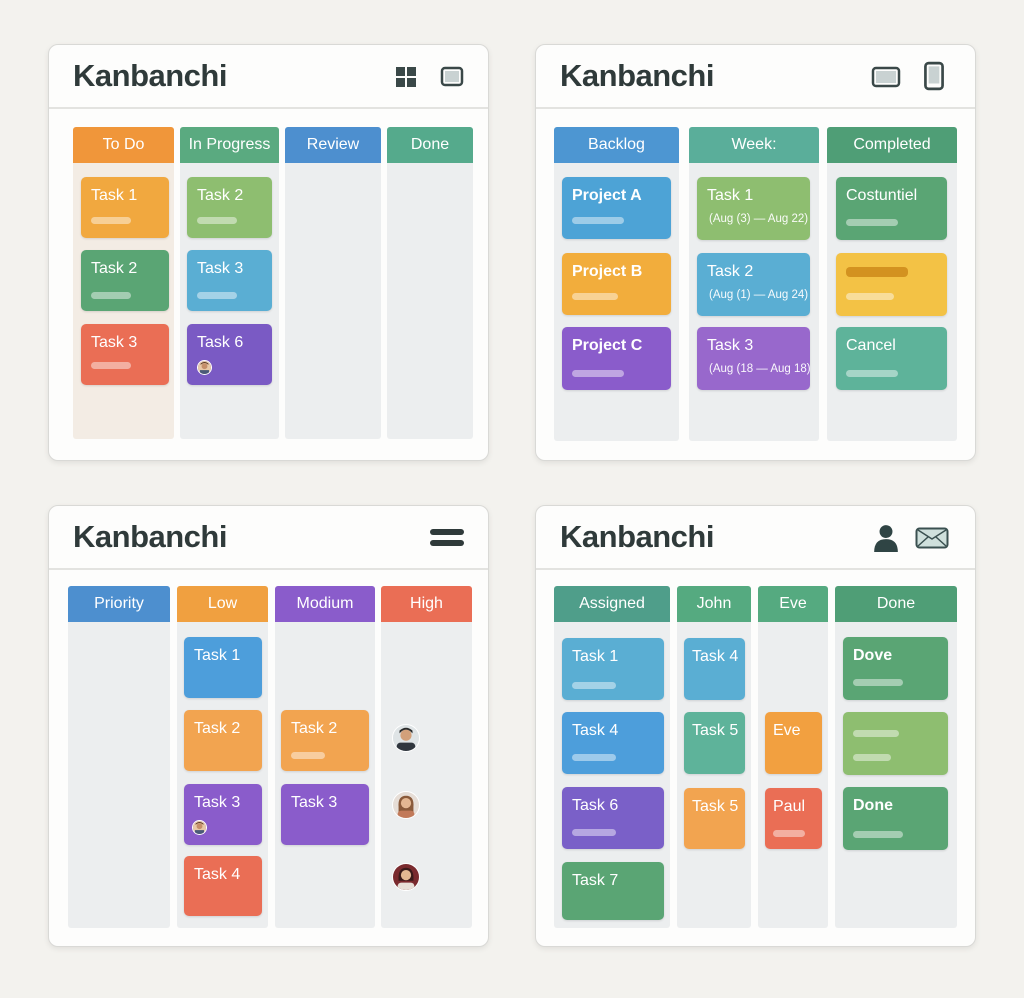  I want to click on task-card: Task 3 (Aug (18 — Aug 18), so click(754, 358).